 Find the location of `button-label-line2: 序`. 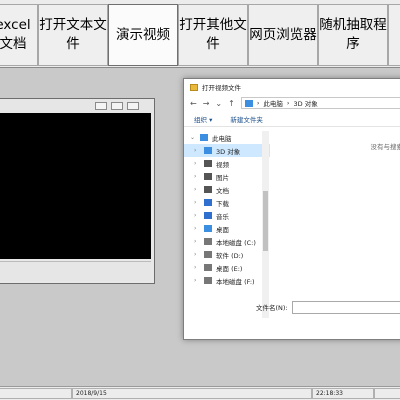

button-label-line2: 序 is located at coordinates (353, 44).